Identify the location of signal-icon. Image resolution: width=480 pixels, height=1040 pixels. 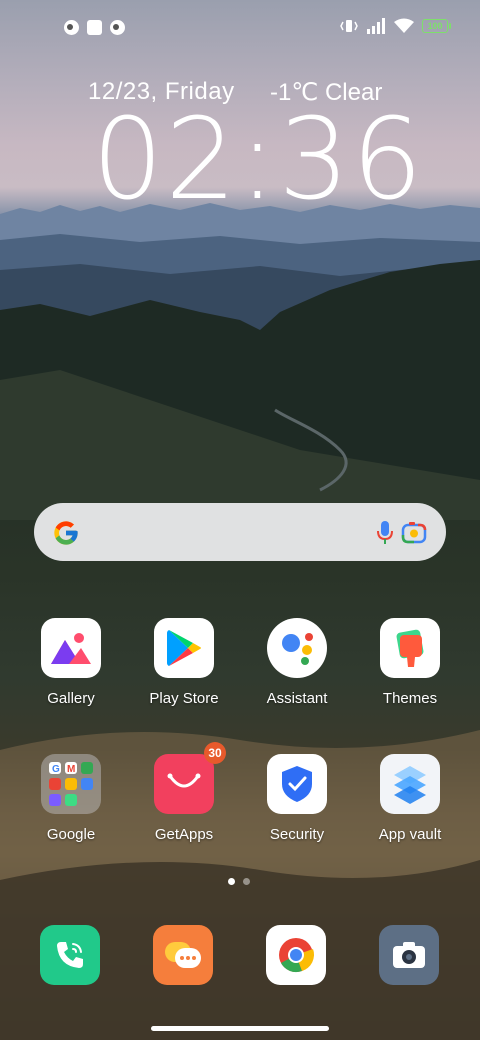
(376, 26).